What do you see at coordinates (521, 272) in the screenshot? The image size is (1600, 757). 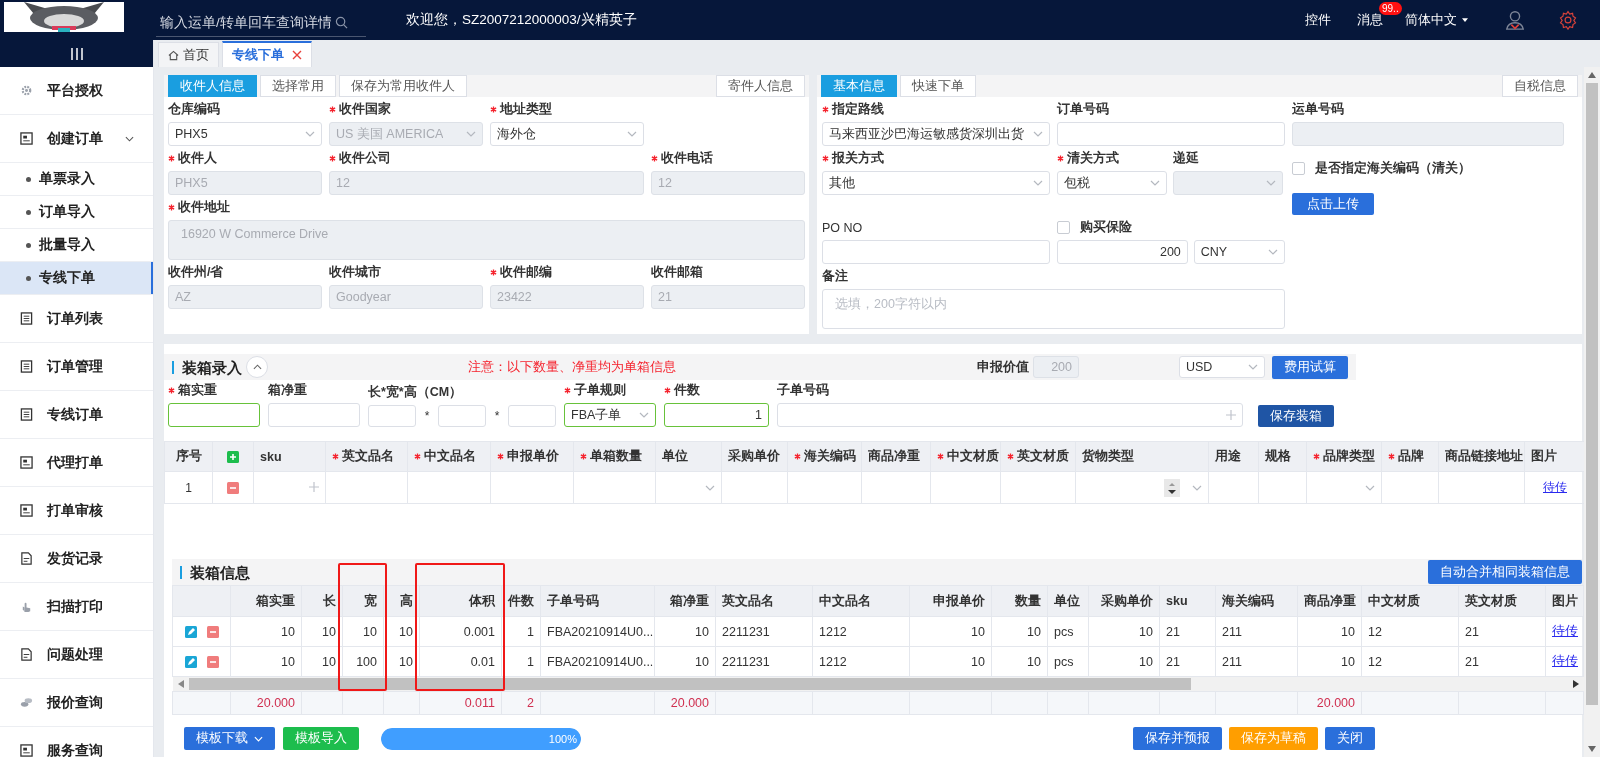 I see `field-label: 收件邮编` at bounding box center [521, 272].